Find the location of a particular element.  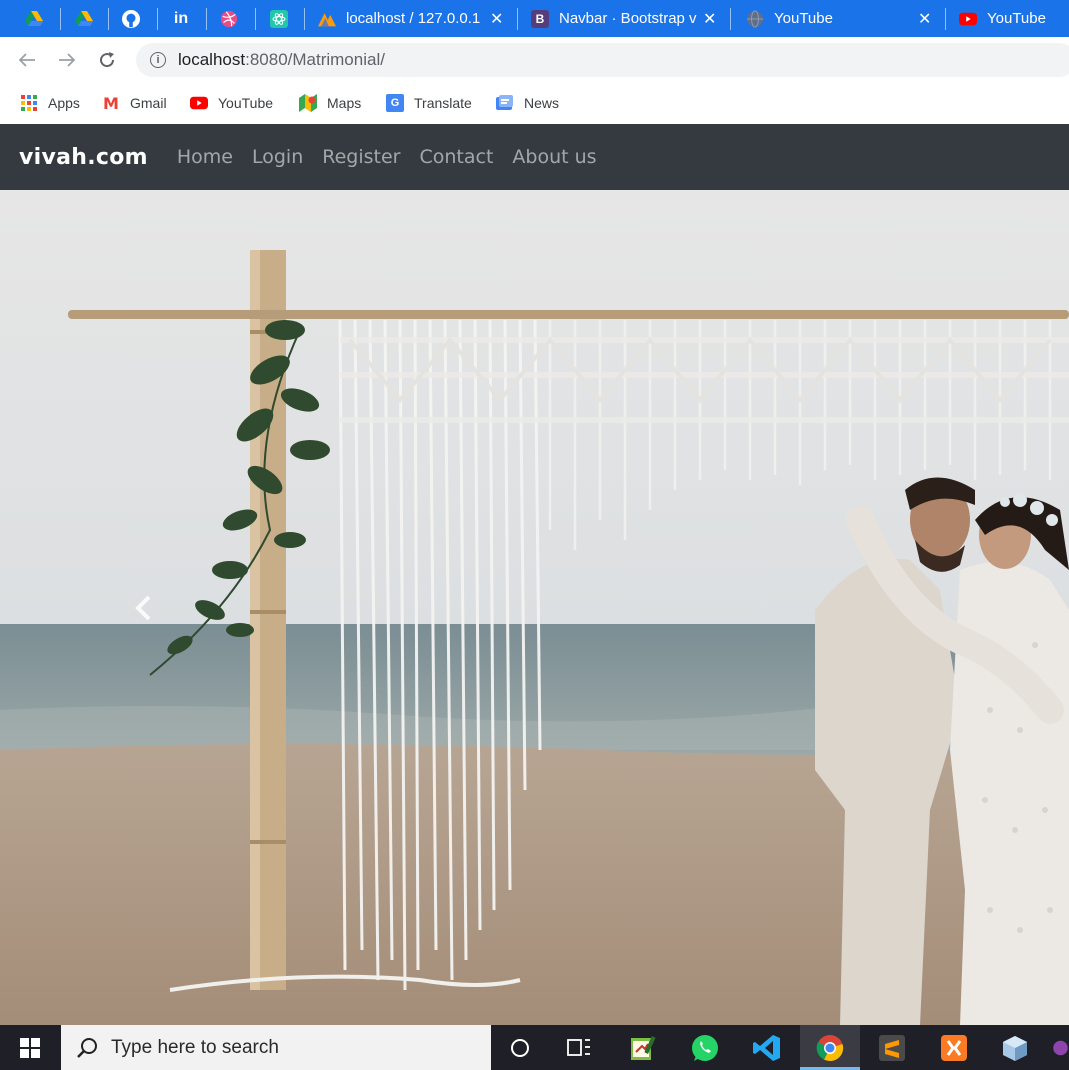

tab-react is located at coordinates (279, 18).